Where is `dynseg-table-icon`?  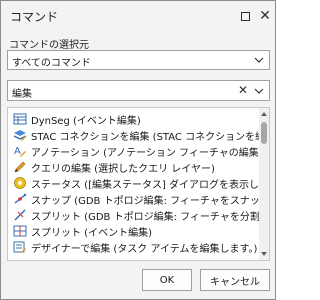
dynseg-table-icon is located at coordinates (20, 119).